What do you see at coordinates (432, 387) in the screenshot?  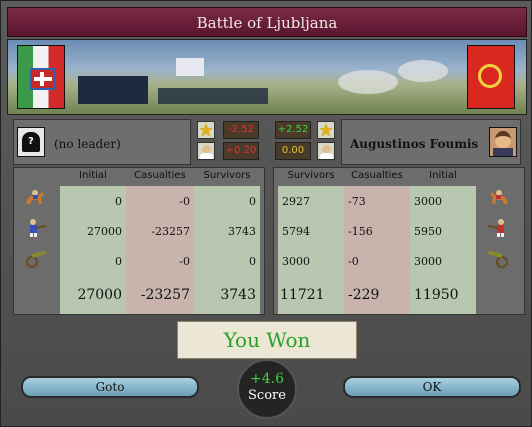 I see `ok-button: OK` at bounding box center [432, 387].